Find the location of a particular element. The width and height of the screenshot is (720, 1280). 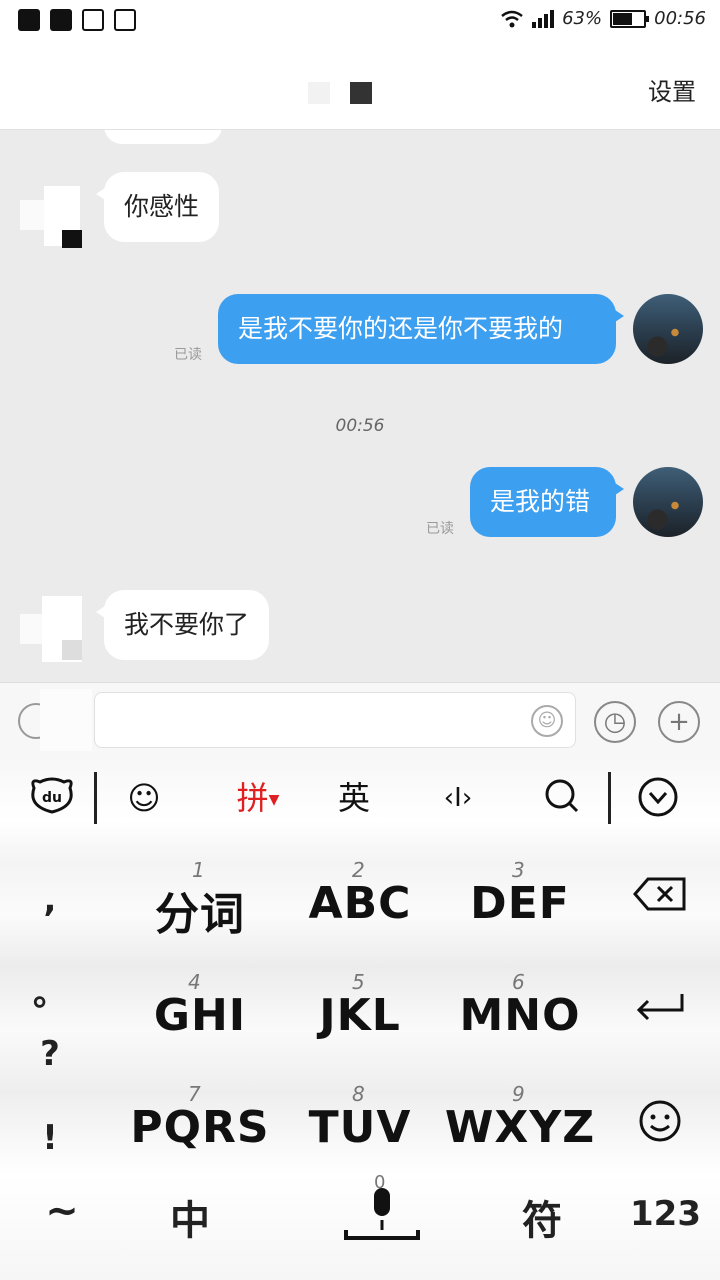

key-label: MNO is located at coordinates (520, 1015).